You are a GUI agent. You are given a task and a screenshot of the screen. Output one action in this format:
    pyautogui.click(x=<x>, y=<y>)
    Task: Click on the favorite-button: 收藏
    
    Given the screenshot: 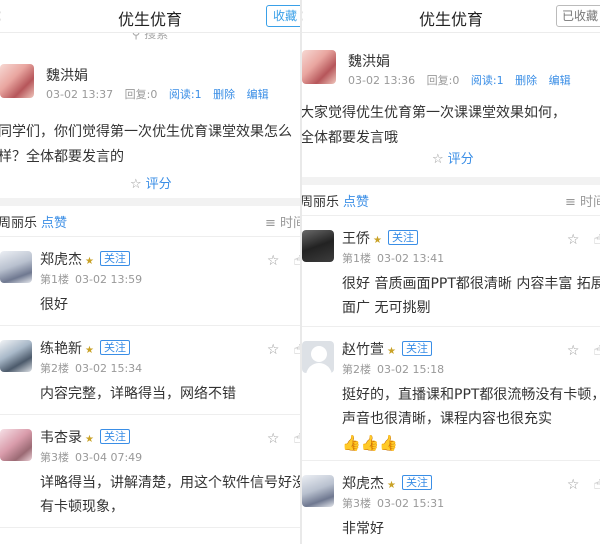 What is the action you would take?
    pyautogui.click(x=282, y=16)
    